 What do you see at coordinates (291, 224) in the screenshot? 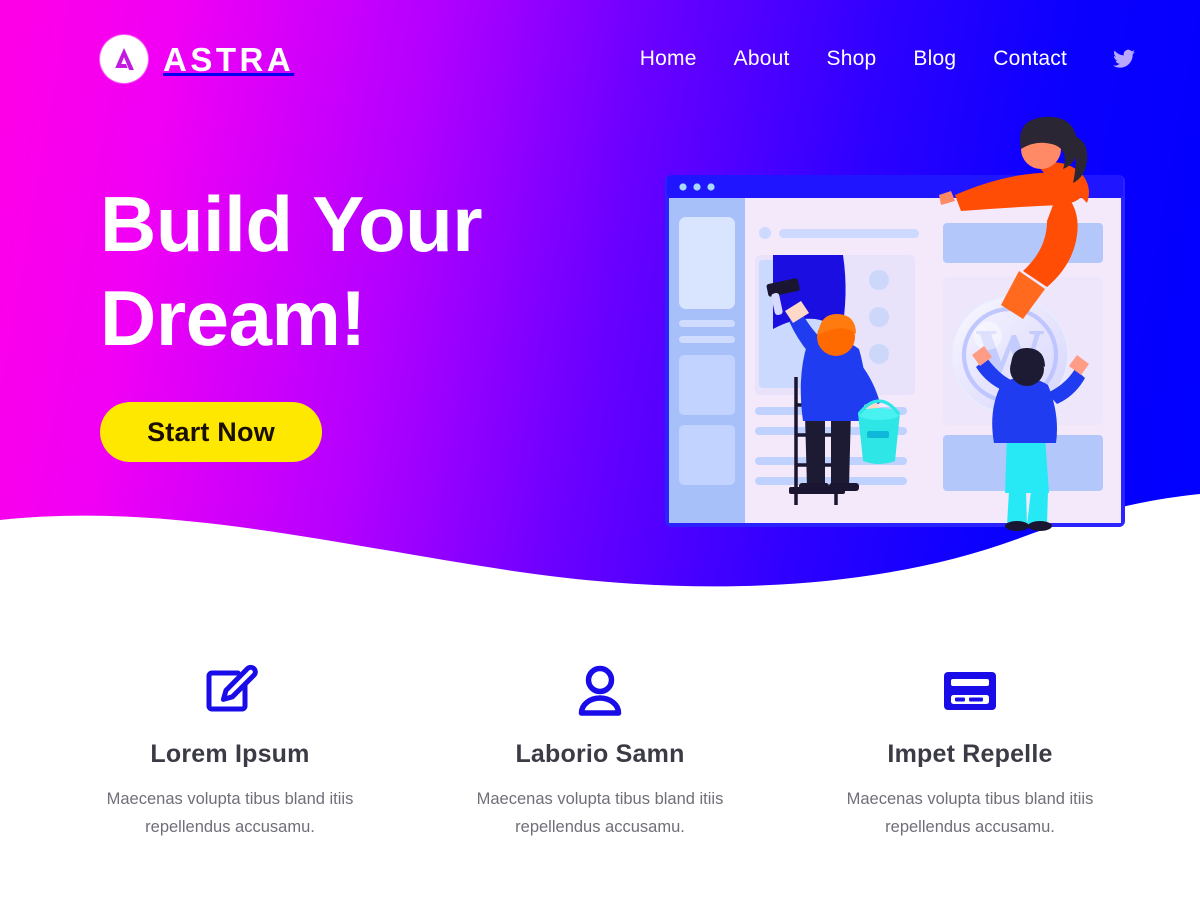
I see `hero-title-line-1: Build Your` at bounding box center [291, 224].